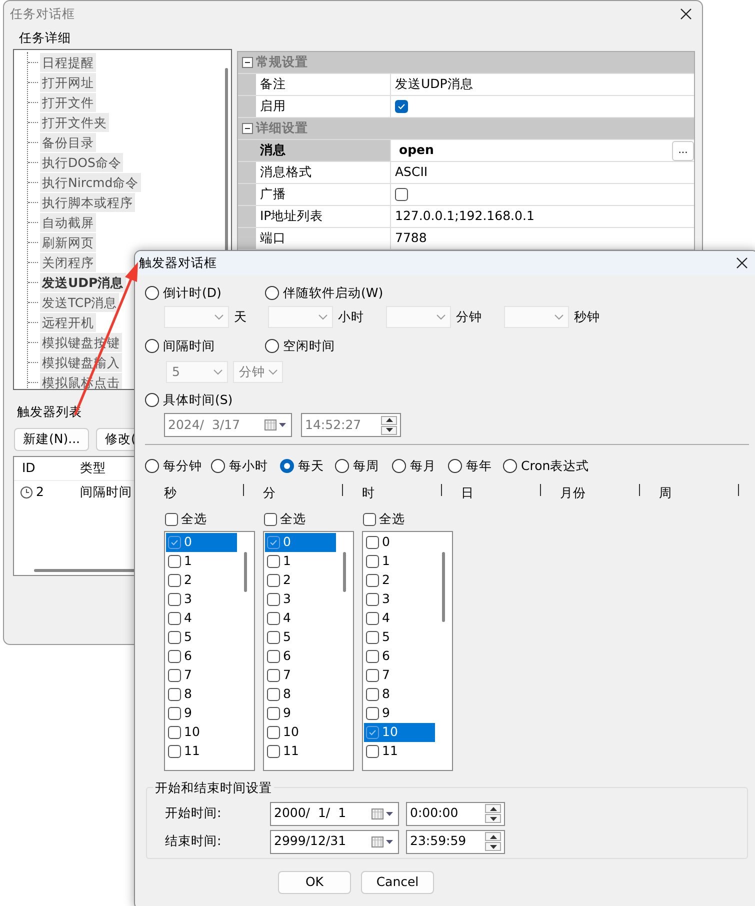  What do you see at coordinates (80, 302) in the screenshot?
I see `tree-item: 发送TCP消息` at bounding box center [80, 302].